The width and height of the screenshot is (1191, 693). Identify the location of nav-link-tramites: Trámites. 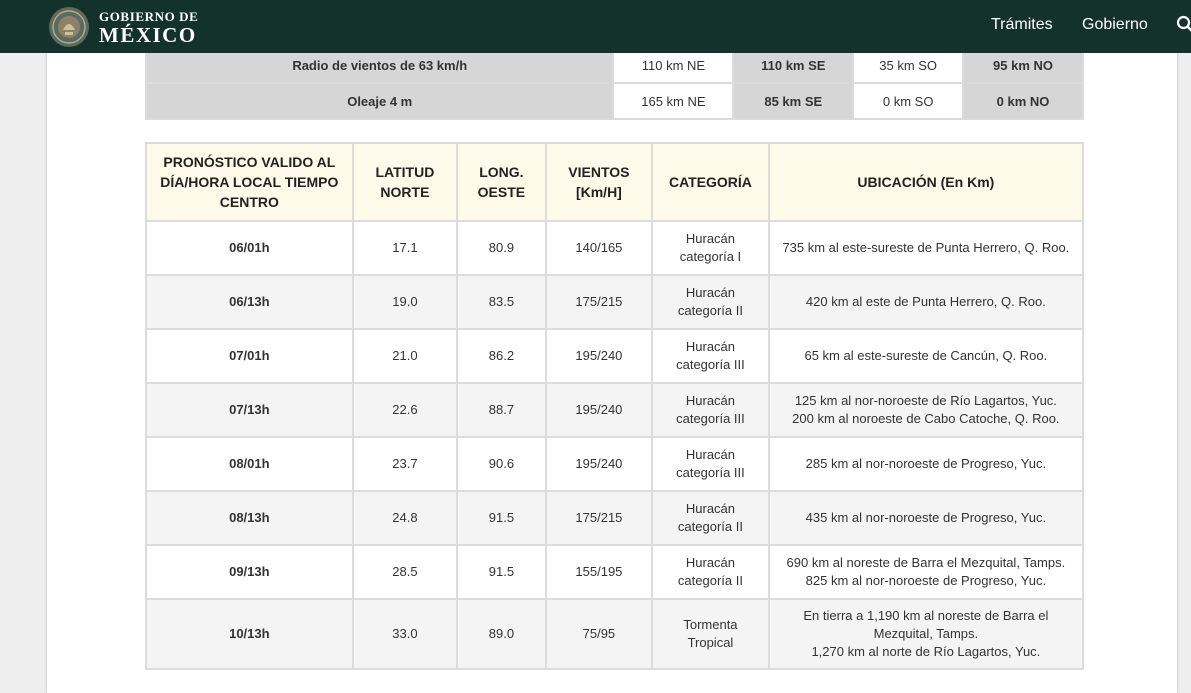
(1022, 25).